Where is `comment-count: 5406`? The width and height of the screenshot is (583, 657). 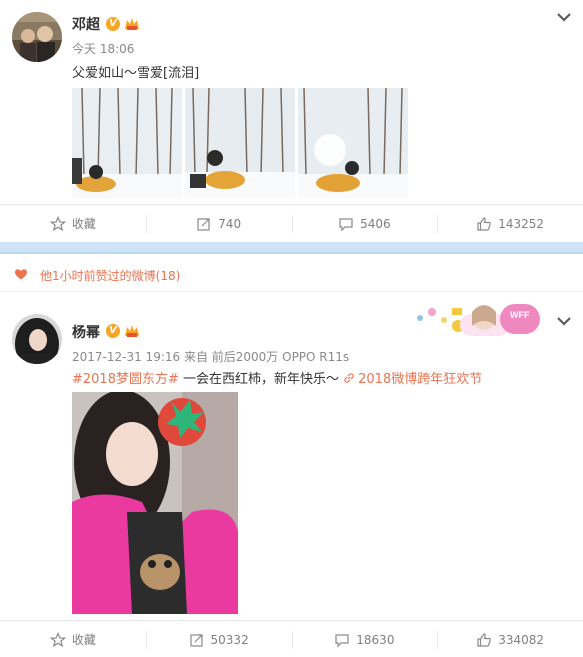 comment-count: 5406 is located at coordinates (375, 223).